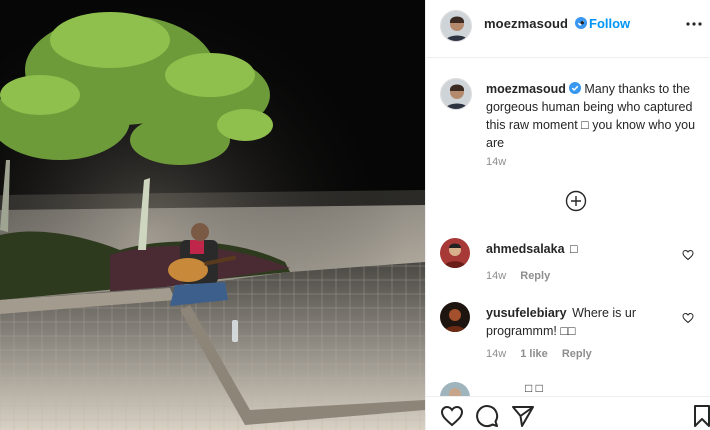  Describe the element at coordinates (694, 24) in the screenshot. I see `more-options-icon` at that location.